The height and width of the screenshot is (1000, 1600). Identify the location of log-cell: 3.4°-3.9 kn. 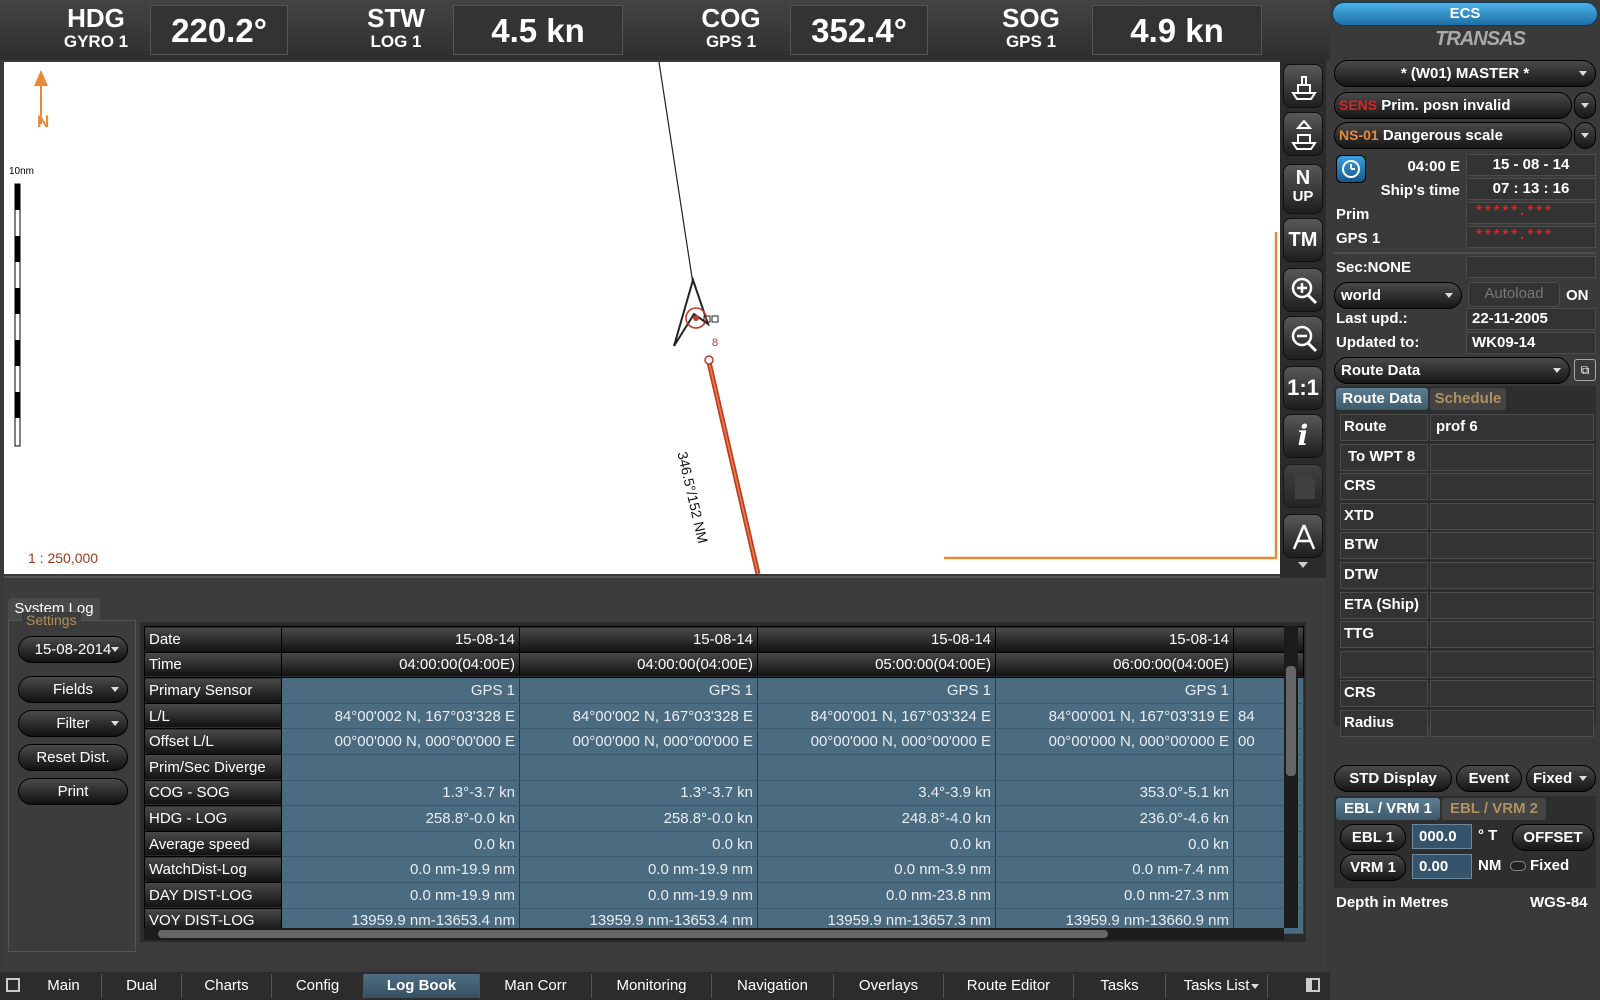
(876, 793).